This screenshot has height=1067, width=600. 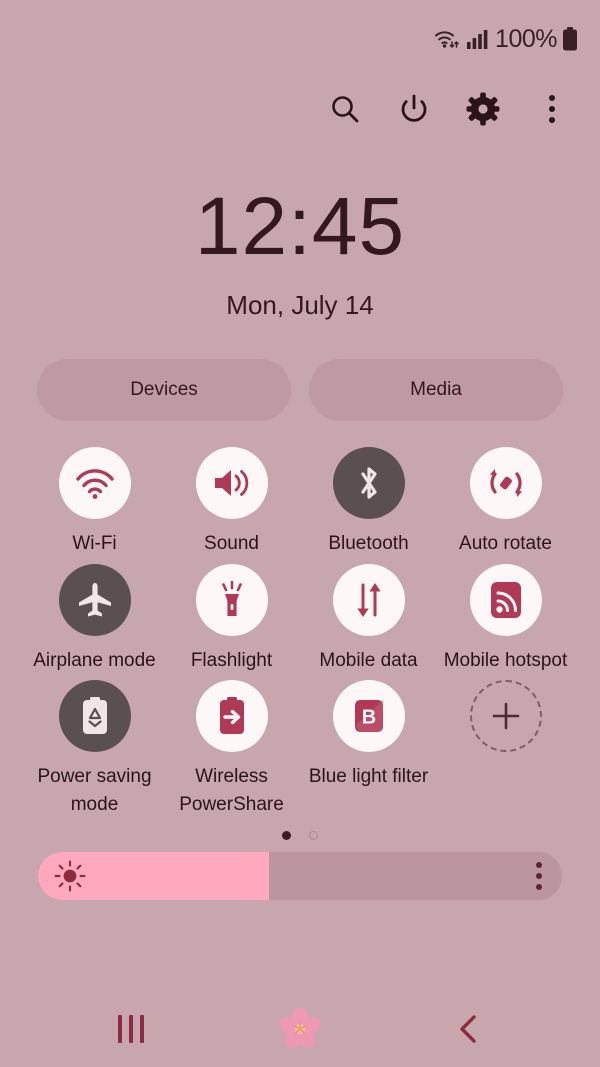 What do you see at coordinates (300, 305) in the screenshot?
I see `clock-date: Mon, July 14` at bounding box center [300, 305].